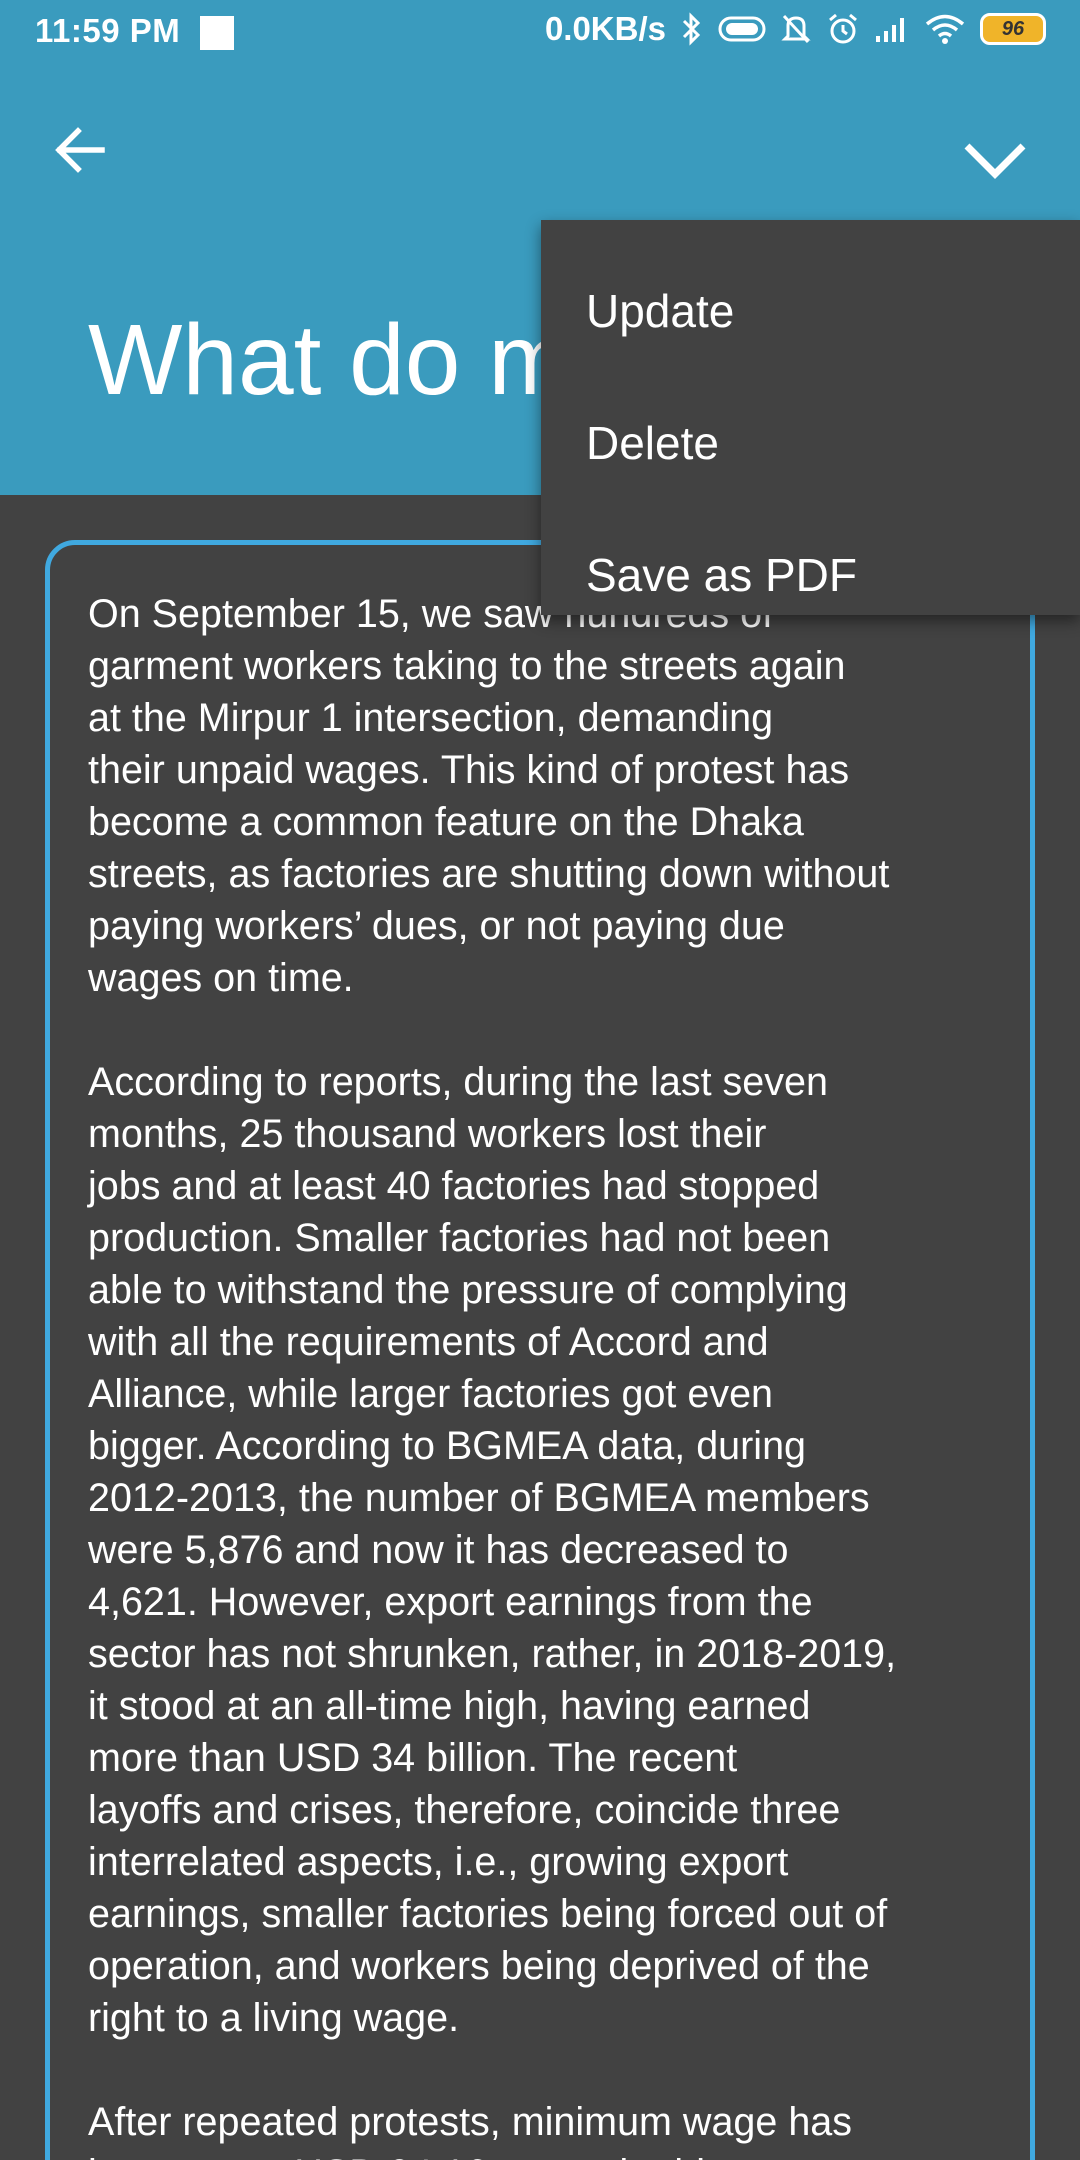  I want to click on chevron-down-icon, so click(995, 161).